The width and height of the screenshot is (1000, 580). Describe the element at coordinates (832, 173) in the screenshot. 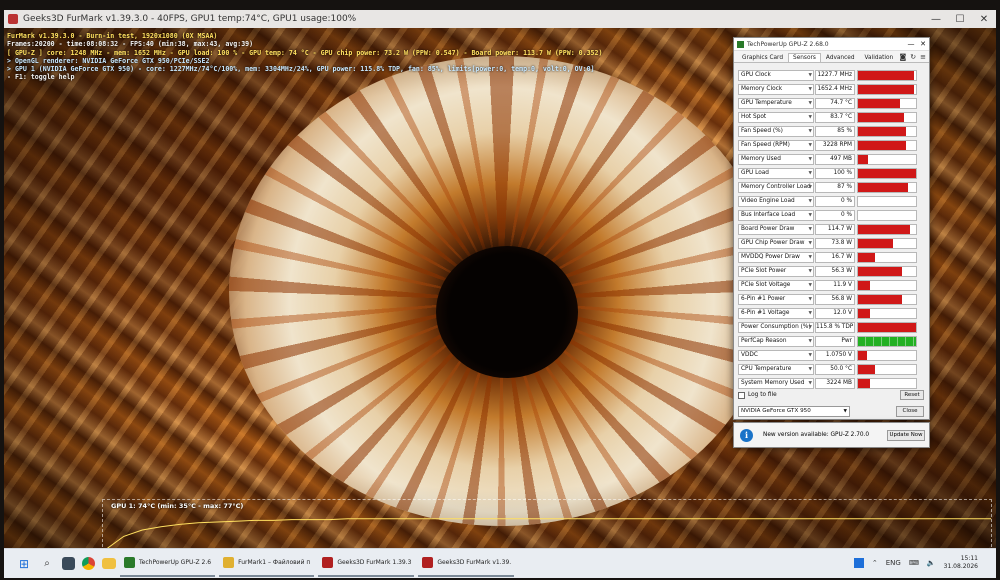

I see `sensor-row: GPU Load ▼ 100 %` at that location.